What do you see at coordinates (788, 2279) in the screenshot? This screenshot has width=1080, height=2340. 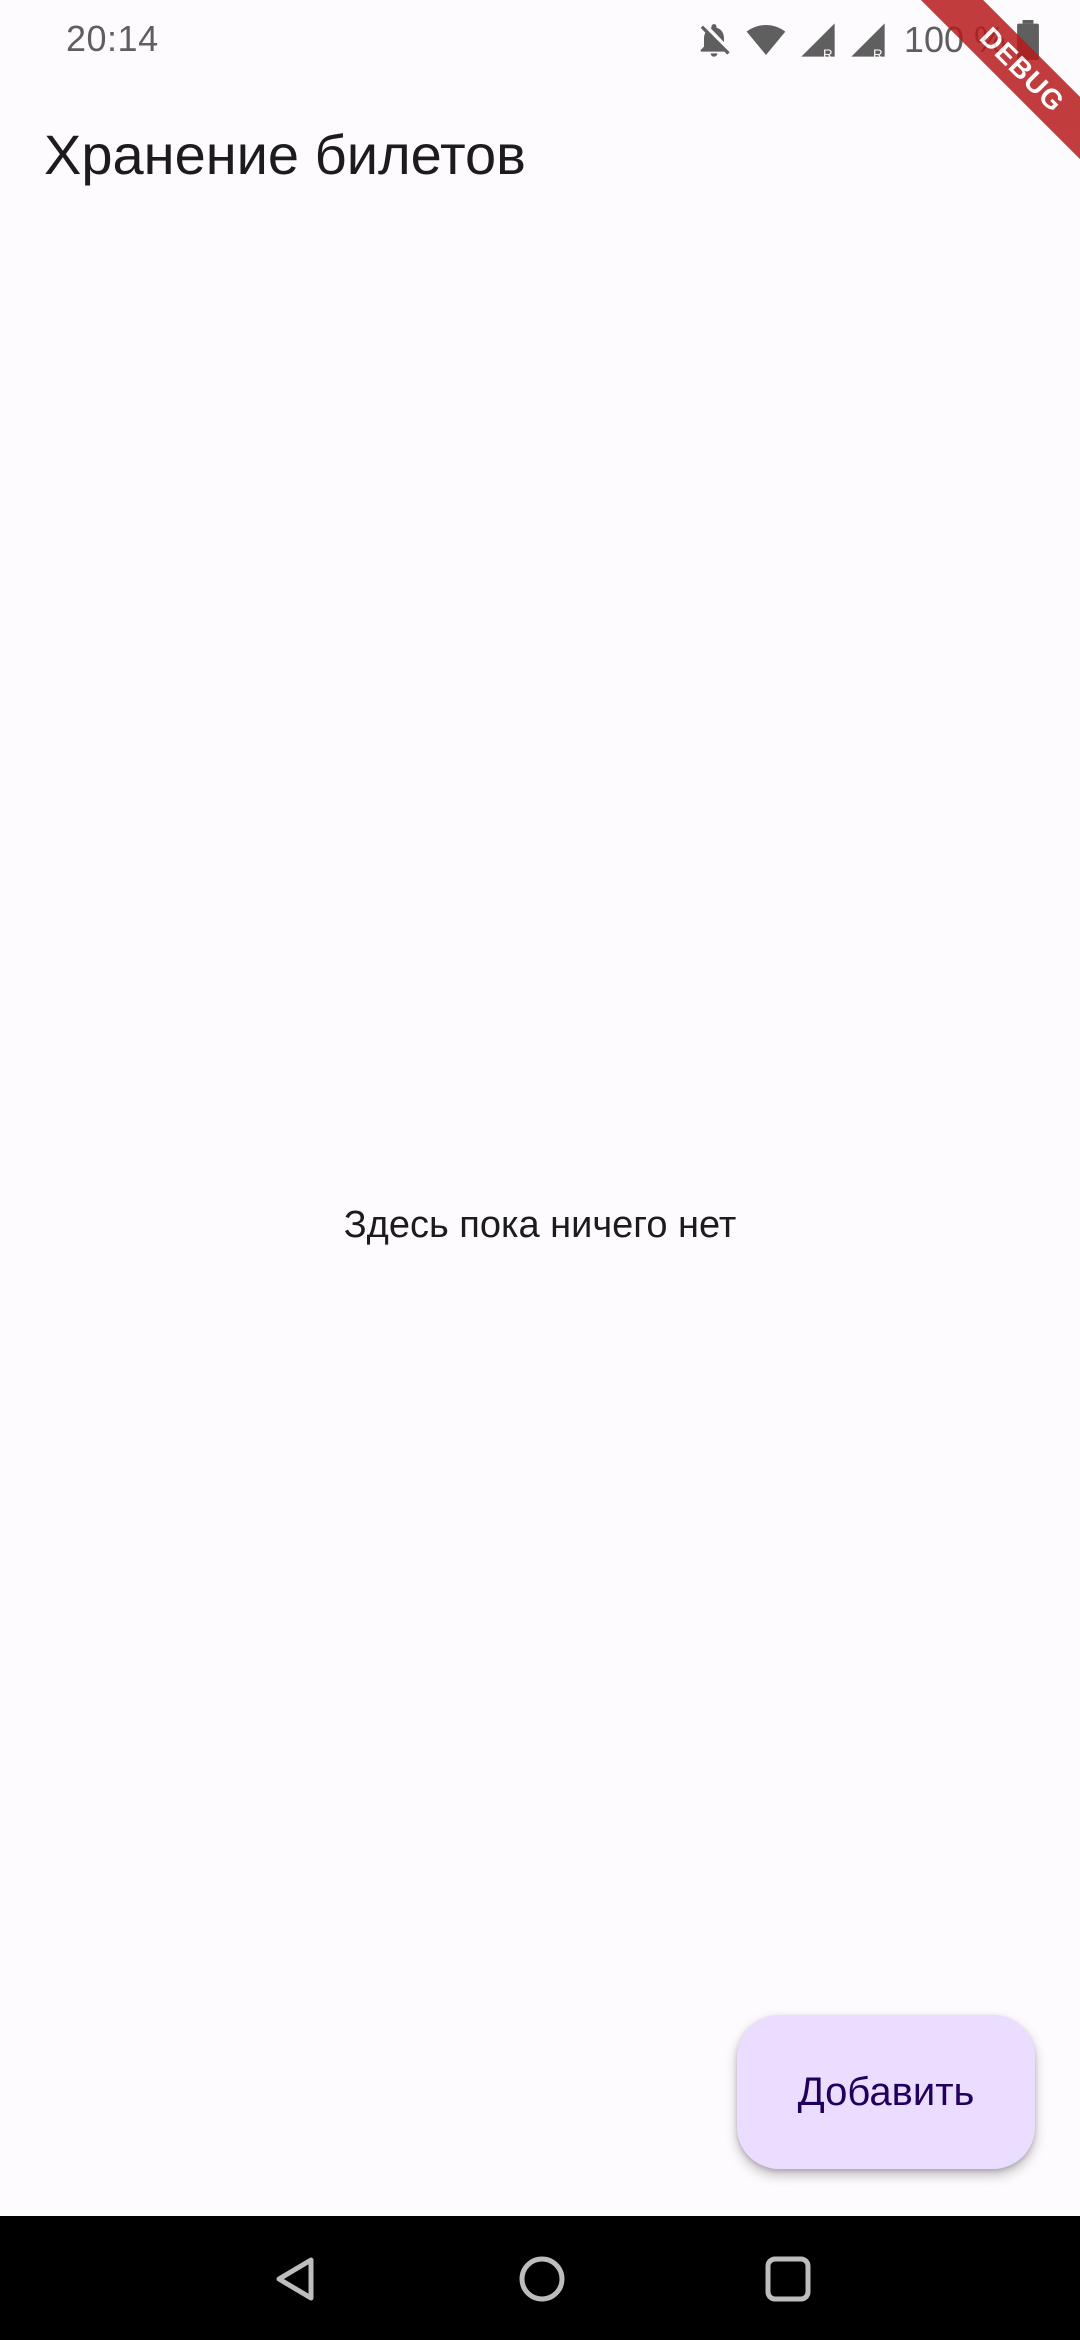 I see `recents-icon` at bounding box center [788, 2279].